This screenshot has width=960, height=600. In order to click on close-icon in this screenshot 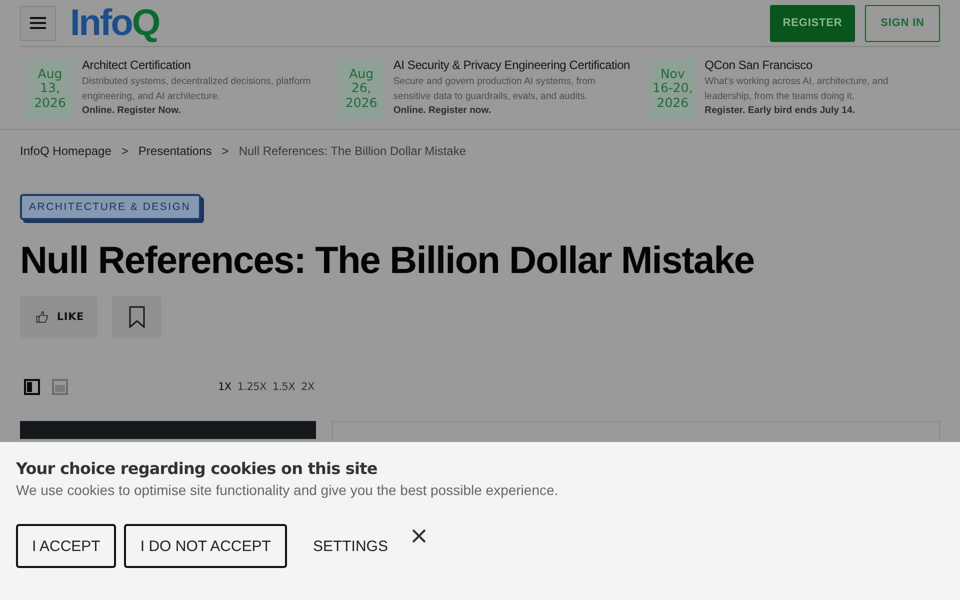, I will do `click(419, 536)`.